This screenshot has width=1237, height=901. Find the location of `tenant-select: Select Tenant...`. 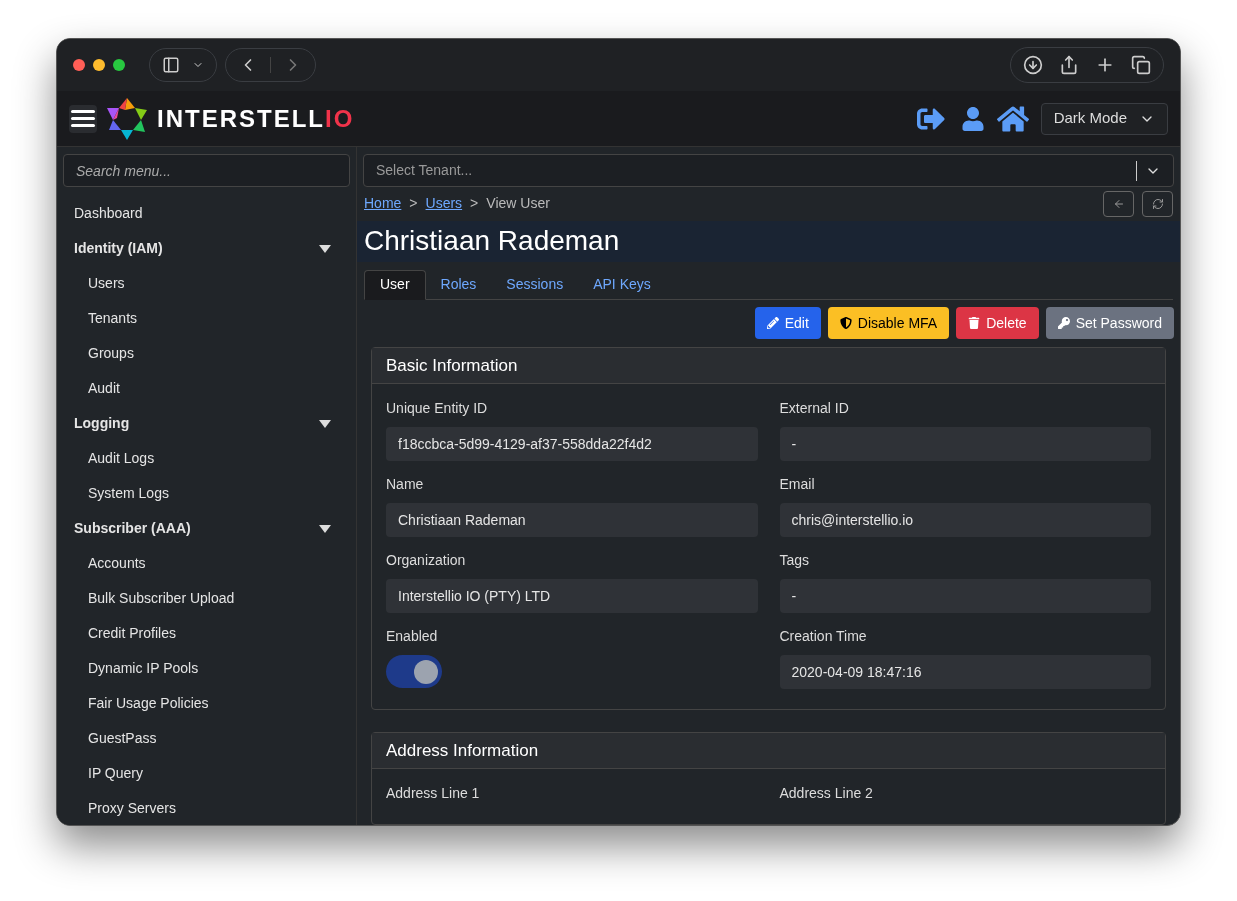

tenant-select: Select Tenant... is located at coordinates (768, 170).